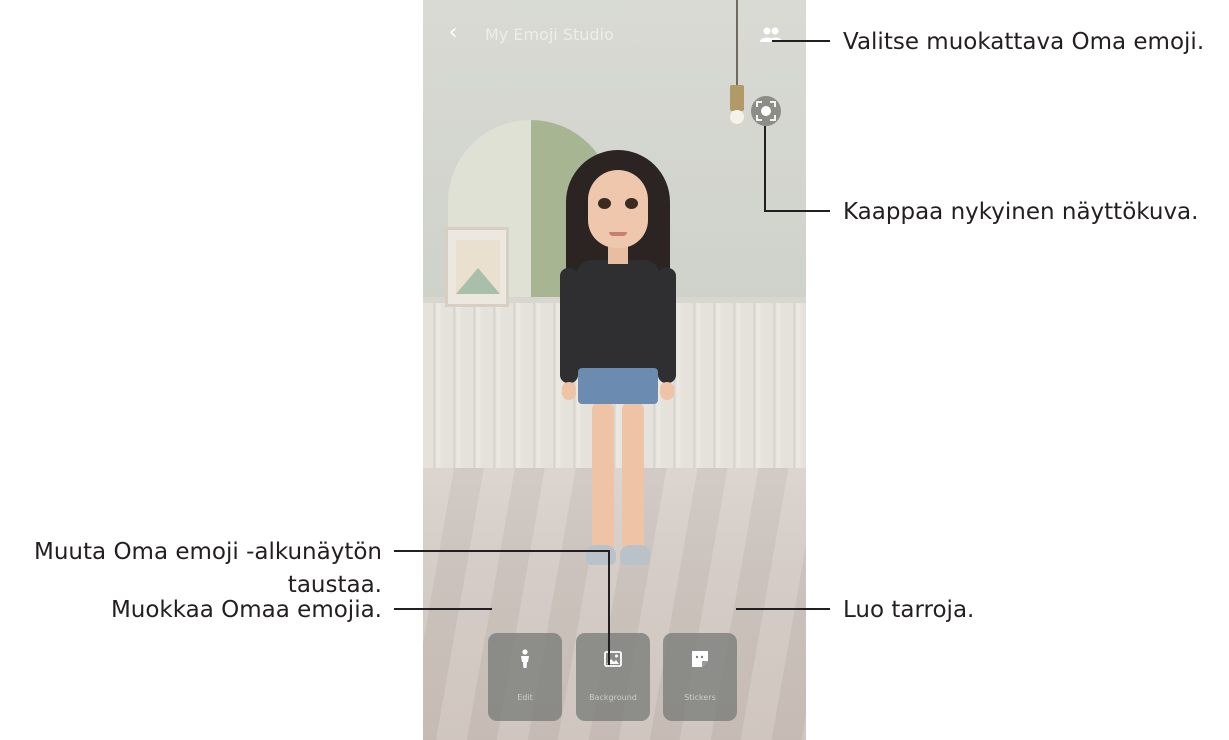 This screenshot has height=740, width=1229. Describe the element at coordinates (1024, 42) in the screenshot. I see `callout-select-emoji: Valitse muokattava Oma emoji.` at that location.